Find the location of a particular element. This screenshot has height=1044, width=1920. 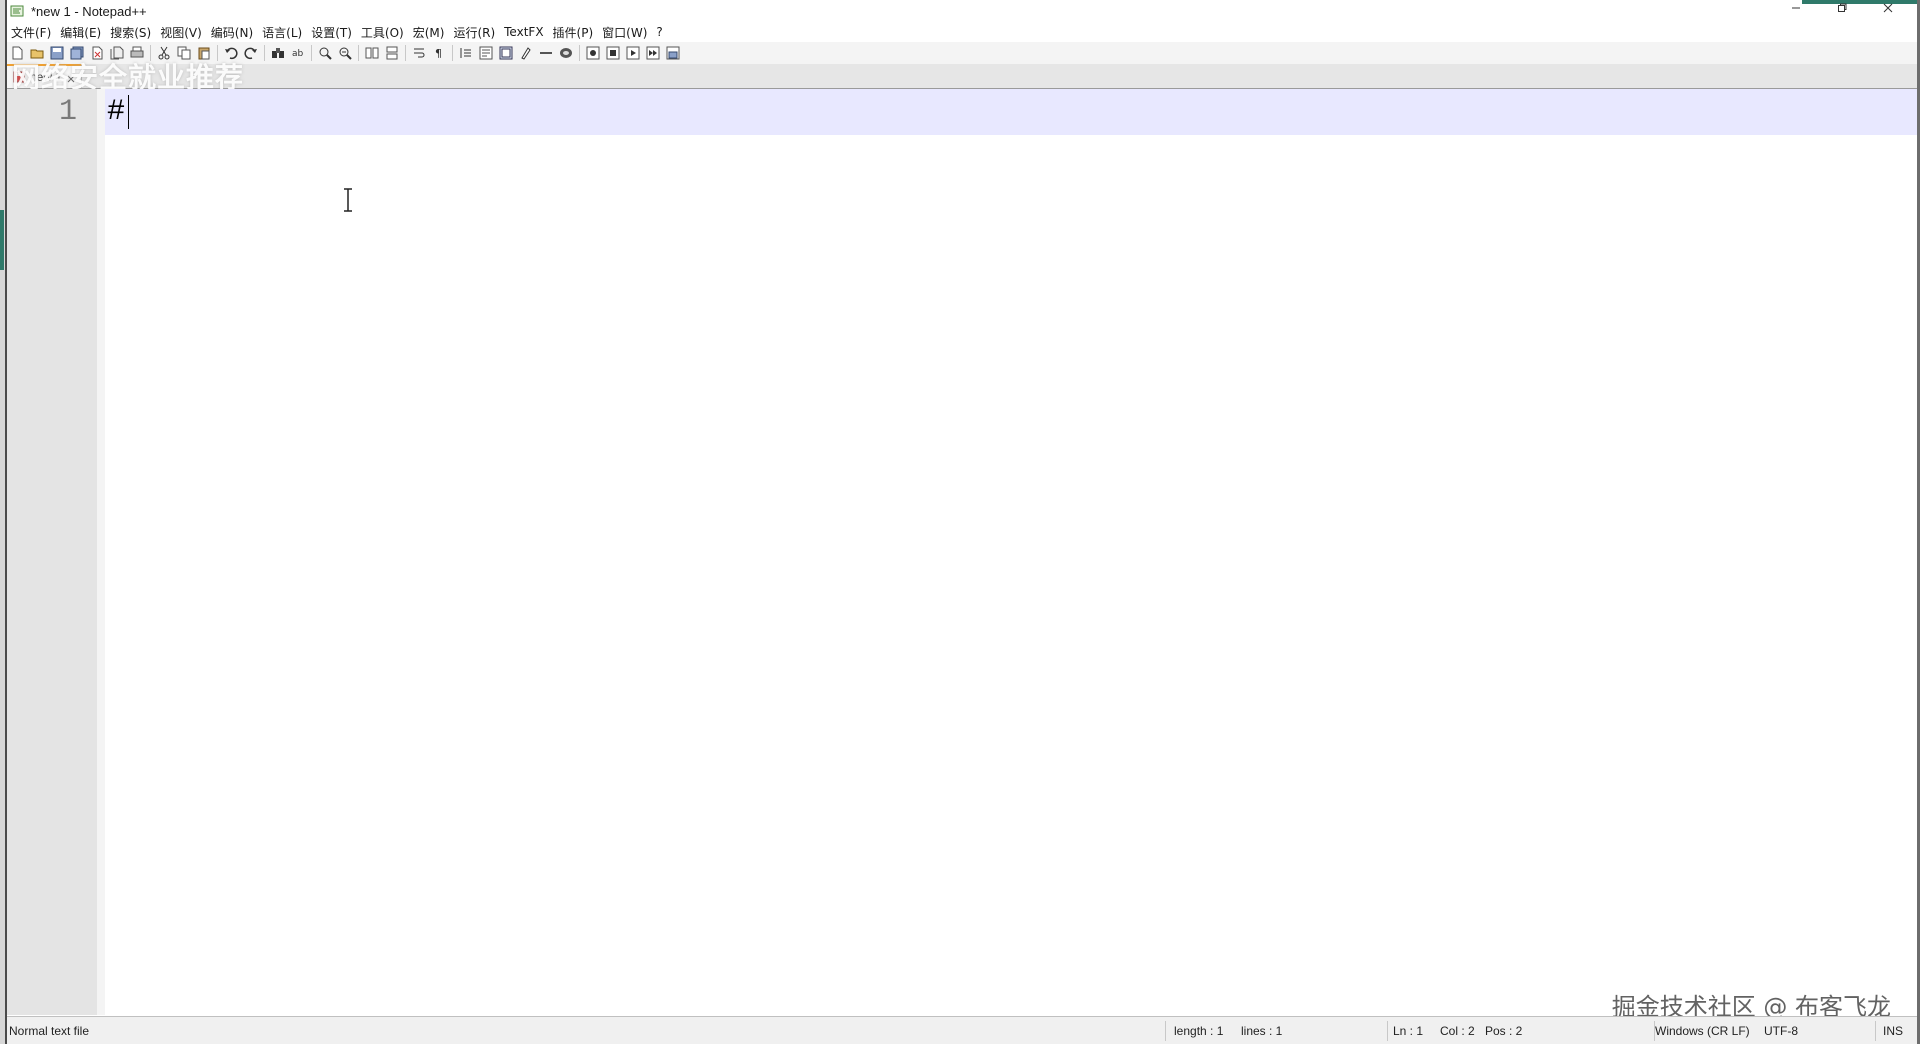

menu-textfx: TextFX is located at coordinates (524, 32).